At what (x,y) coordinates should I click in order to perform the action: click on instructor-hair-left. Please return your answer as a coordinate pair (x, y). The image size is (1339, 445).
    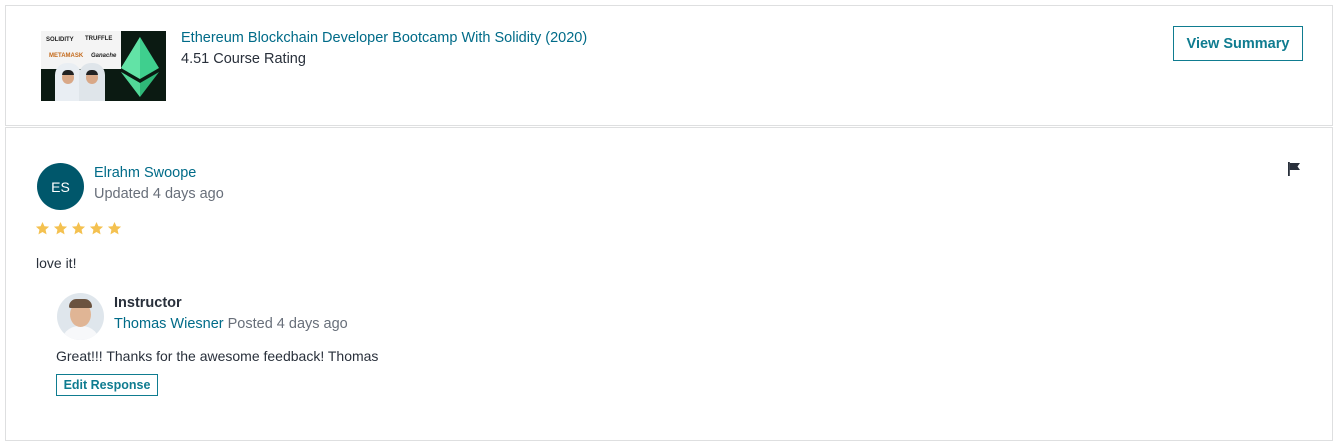
    Looking at the image, I should click on (68, 72).